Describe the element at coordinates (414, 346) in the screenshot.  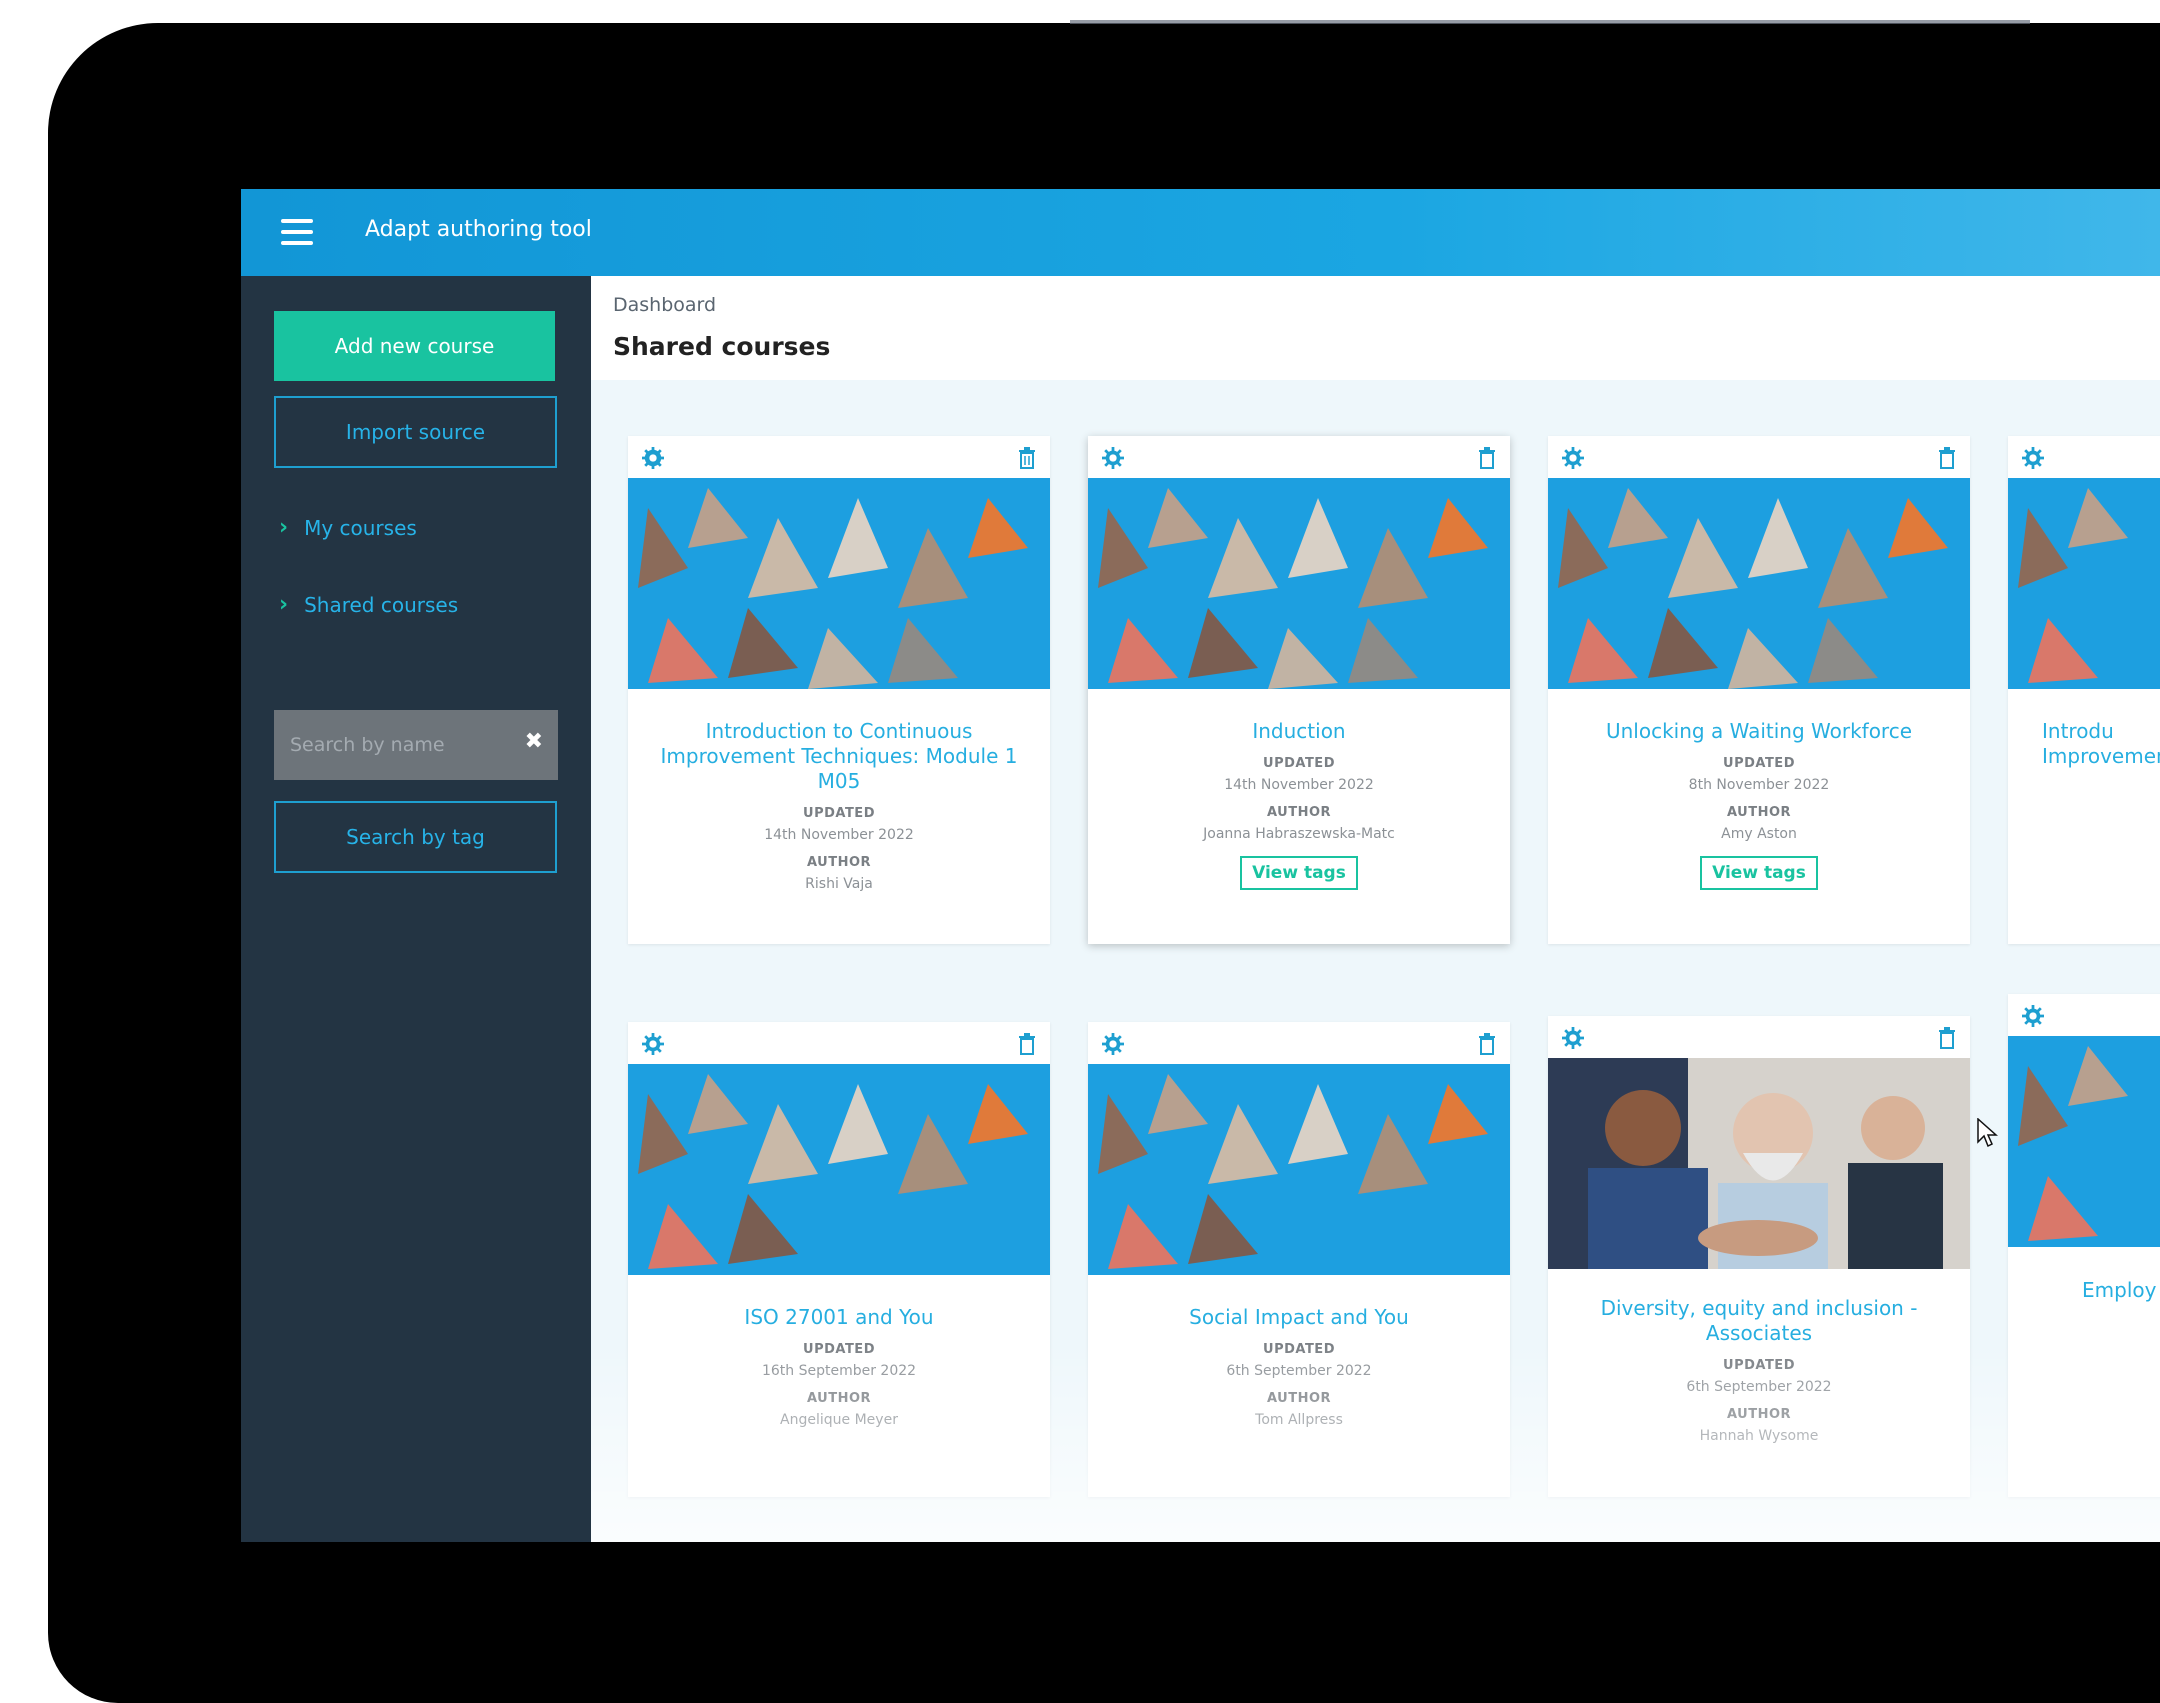
I see `add-new-course-button: Add new course` at that location.